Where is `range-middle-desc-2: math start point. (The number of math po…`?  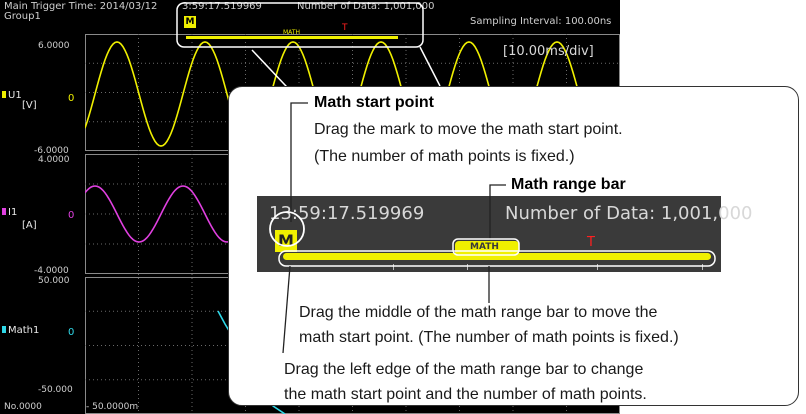
range-middle-desc-2: math start point. (The number of math po… is located at coordinates (489, 337).